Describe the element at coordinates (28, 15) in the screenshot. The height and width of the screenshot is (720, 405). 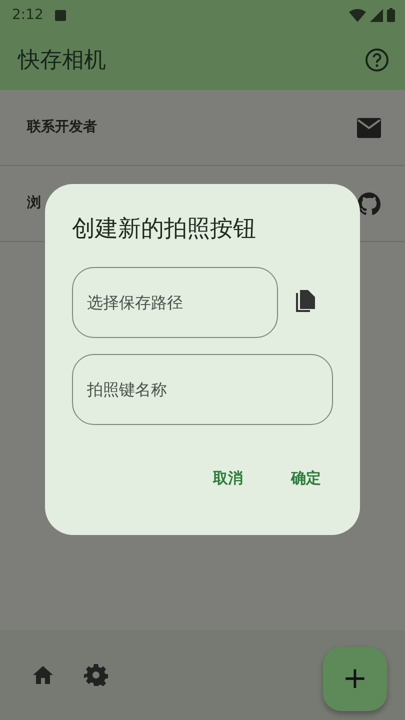
I see `status-time: 2:12` at that location.